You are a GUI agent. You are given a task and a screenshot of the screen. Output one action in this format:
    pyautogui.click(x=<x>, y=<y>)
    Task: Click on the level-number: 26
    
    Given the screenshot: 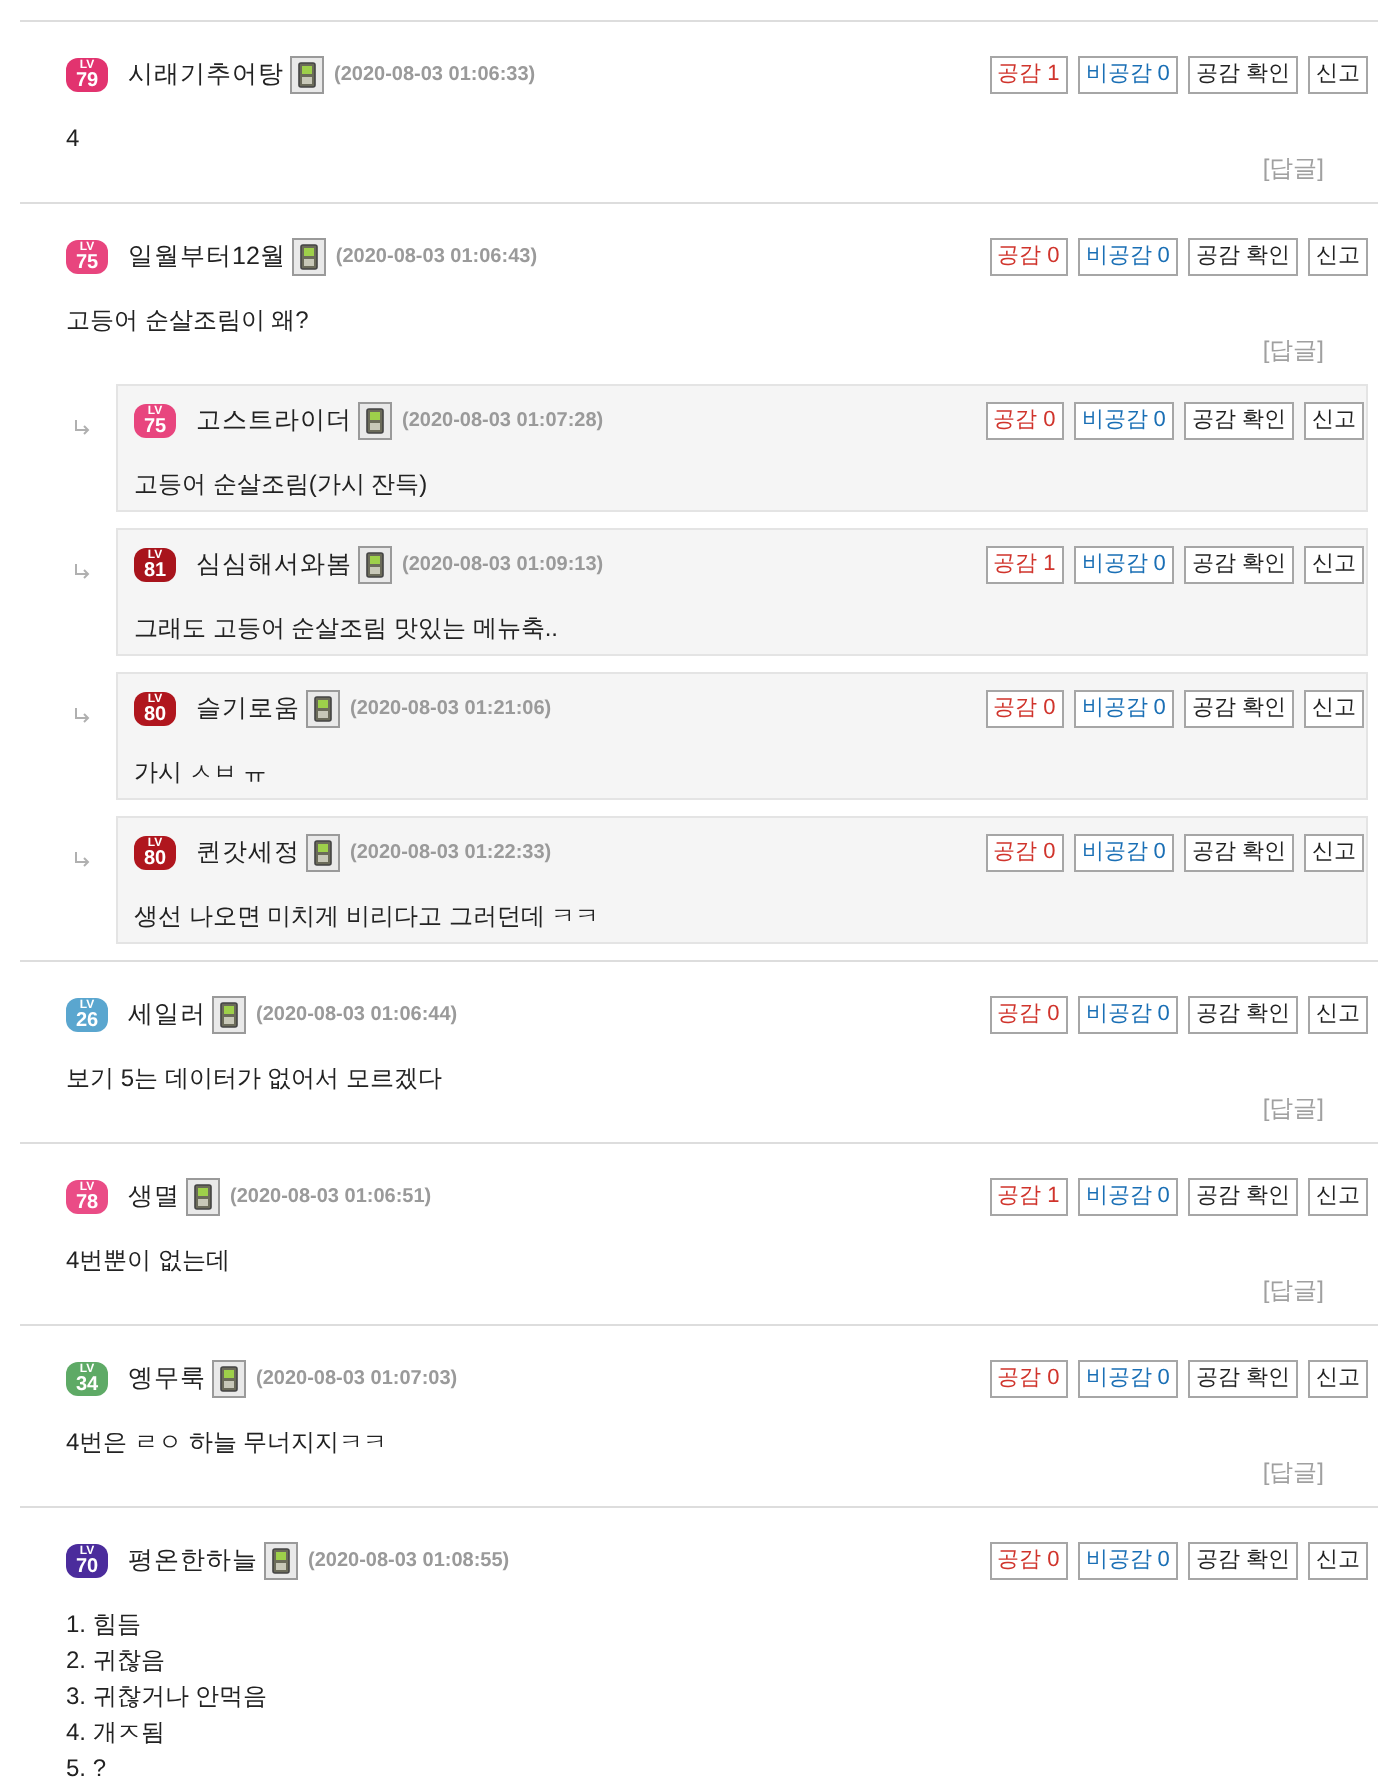 What is the action you would take?
    pyautogui.click(x=87, y=1021)
    